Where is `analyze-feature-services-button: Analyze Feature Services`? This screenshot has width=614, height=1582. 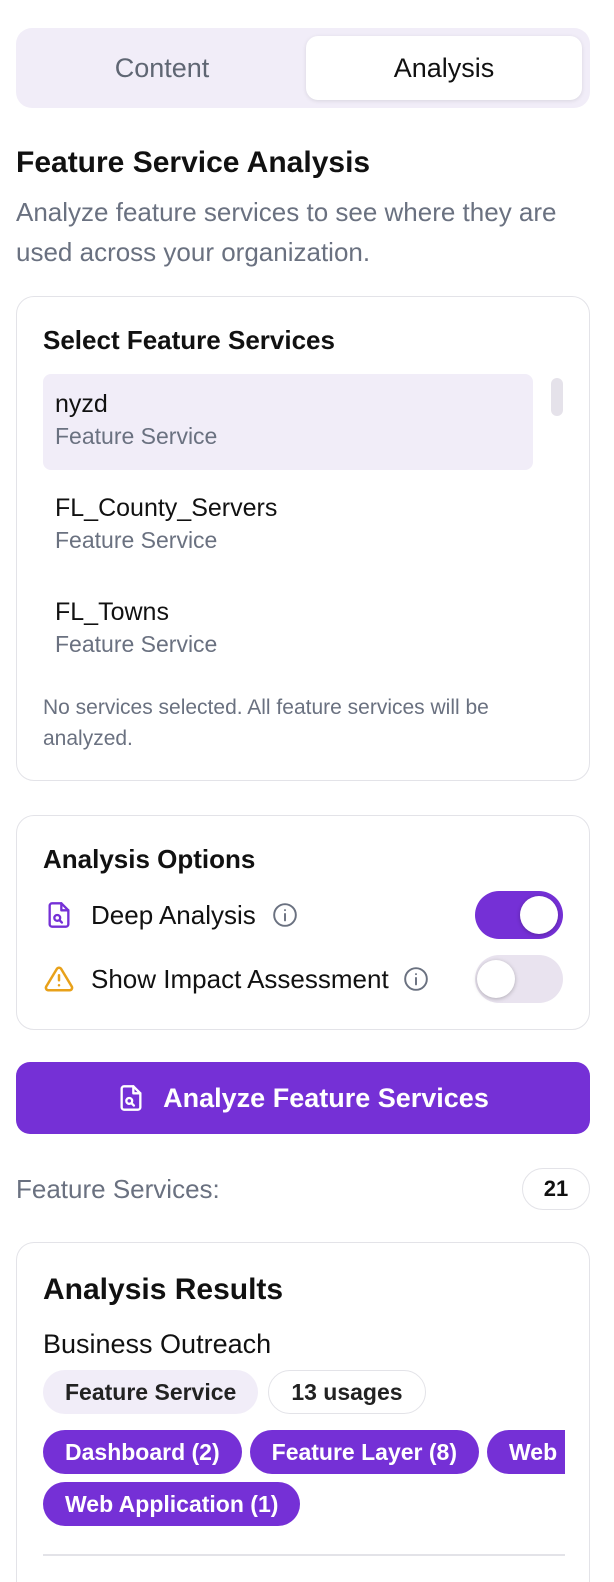
analyze-feature-services-button: Analyze Feature Services is located at coordinates (303, 1098).